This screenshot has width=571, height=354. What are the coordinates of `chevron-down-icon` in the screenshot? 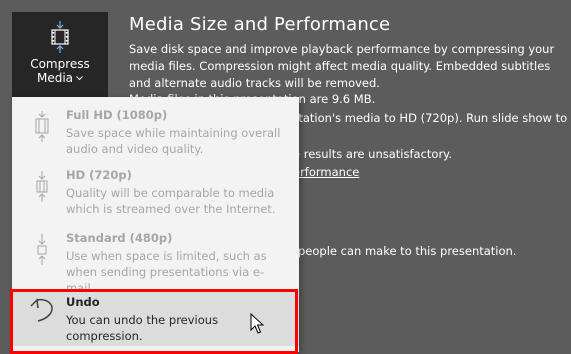 It's located at (79, 77).